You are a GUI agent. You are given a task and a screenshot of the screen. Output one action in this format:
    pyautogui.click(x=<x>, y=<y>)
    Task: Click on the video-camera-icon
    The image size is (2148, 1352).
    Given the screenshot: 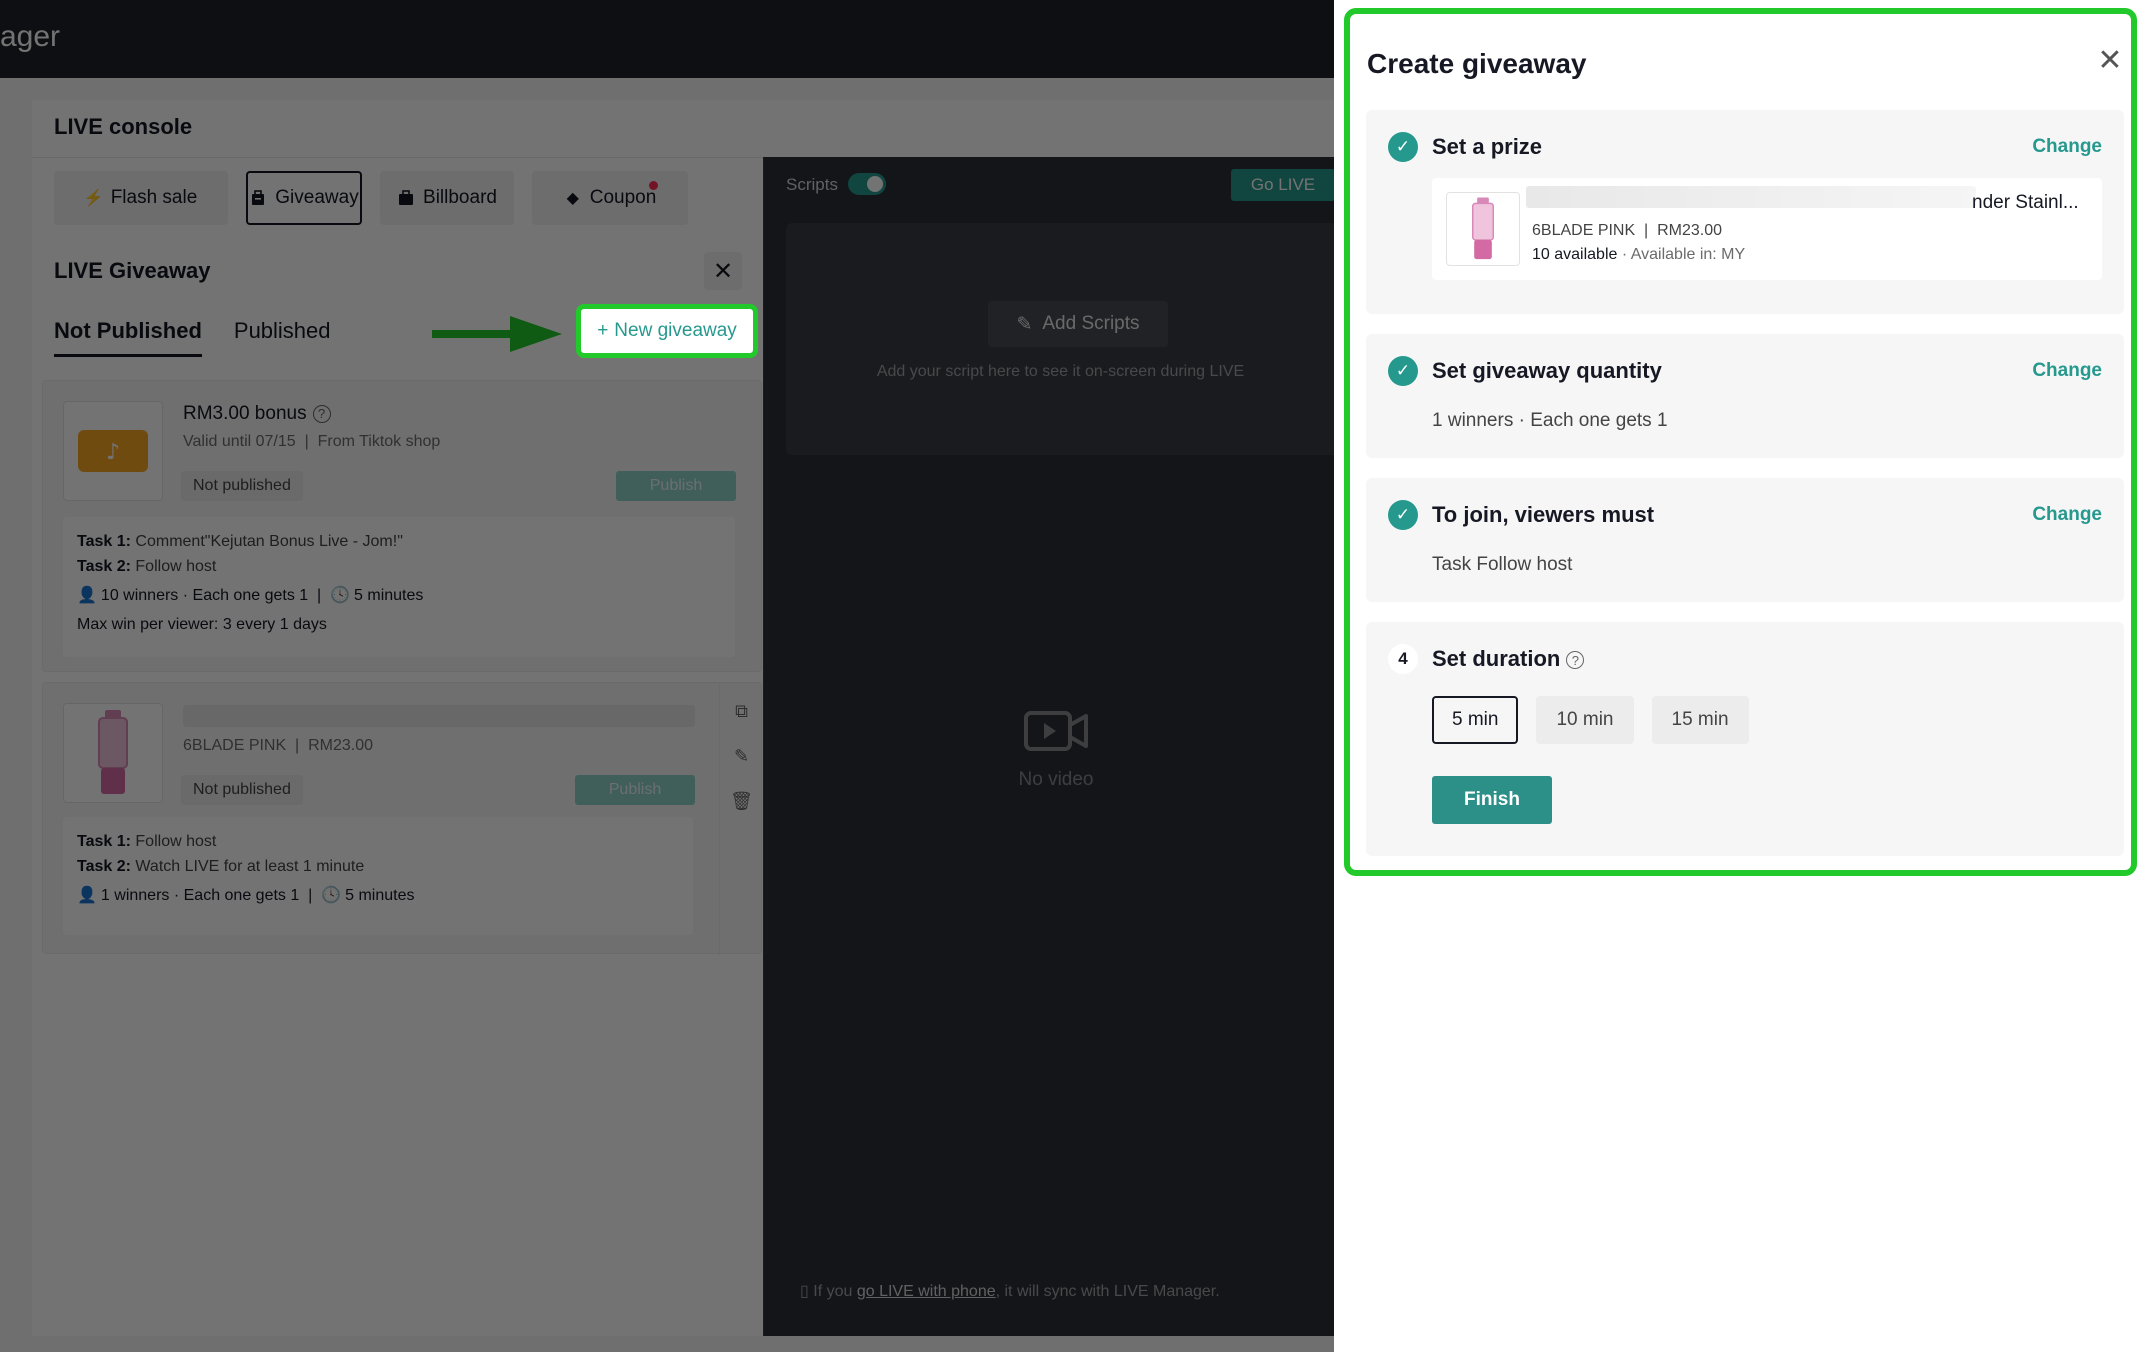 What is the action you would take?
    pyautogui.click(x=1056, y=731)
    